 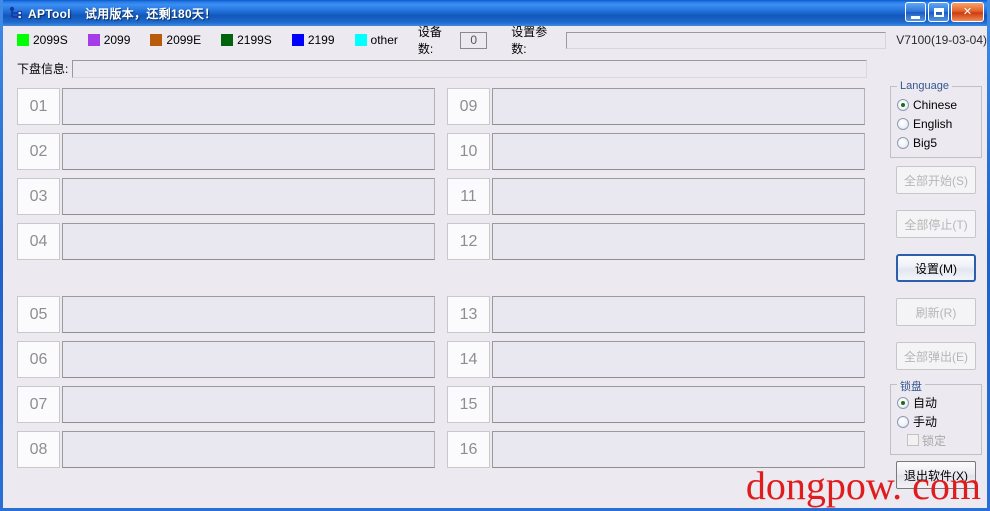 What do you see at coordinates (468, 359) in the screenshot?
I see `slot-number-button-14: 14` at bounding box center [468, 359].